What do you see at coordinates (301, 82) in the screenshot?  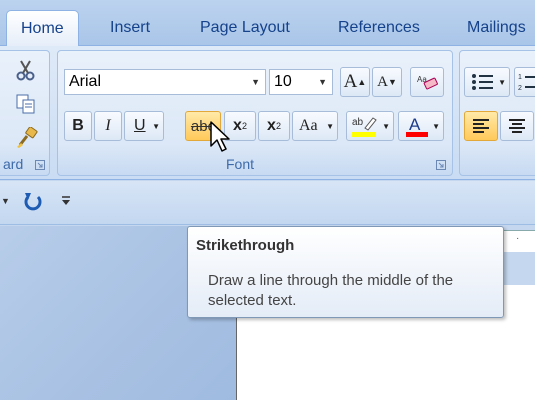 I see `font-size-combo: 10 ▼` at bounding box center [301, 82].